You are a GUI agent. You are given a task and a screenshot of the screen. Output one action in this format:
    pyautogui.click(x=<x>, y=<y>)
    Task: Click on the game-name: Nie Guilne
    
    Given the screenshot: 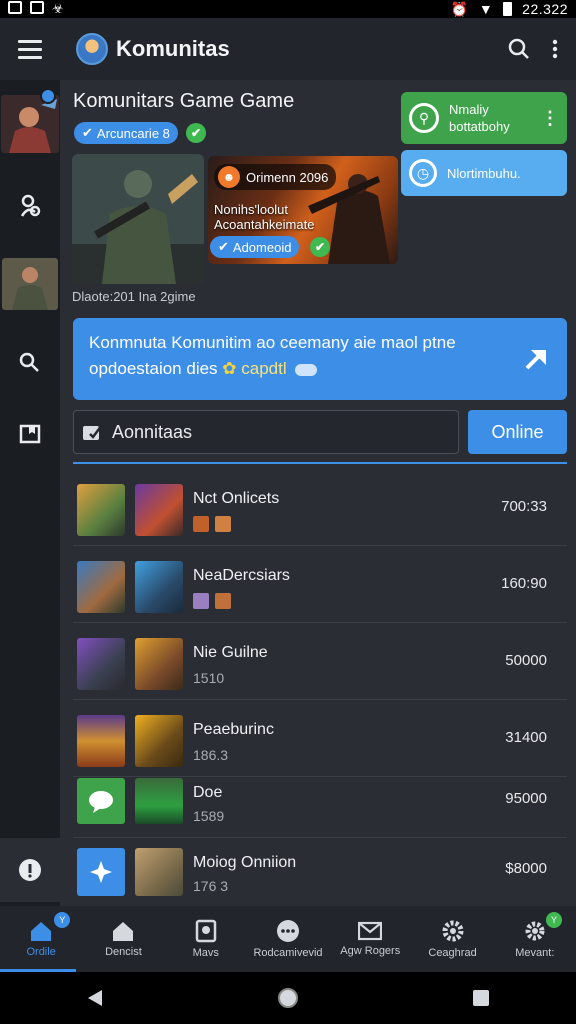 What is the action you would take?
    pyautogui.click(x=230, y=652)
    